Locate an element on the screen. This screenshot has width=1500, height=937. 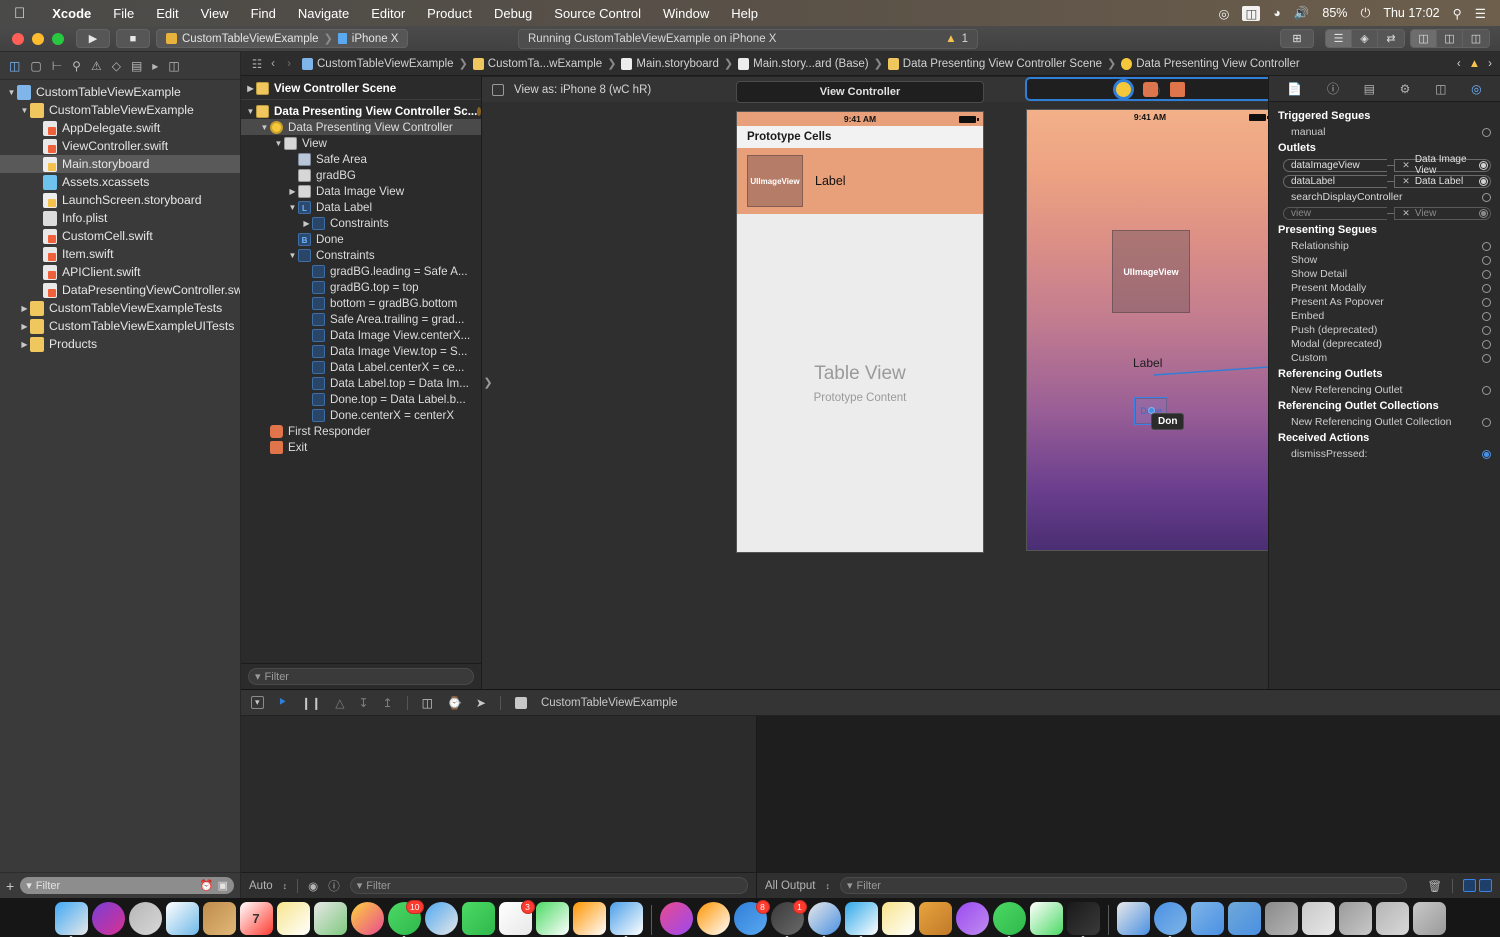
dock-item: 1 is located at coordinates (788, 918).